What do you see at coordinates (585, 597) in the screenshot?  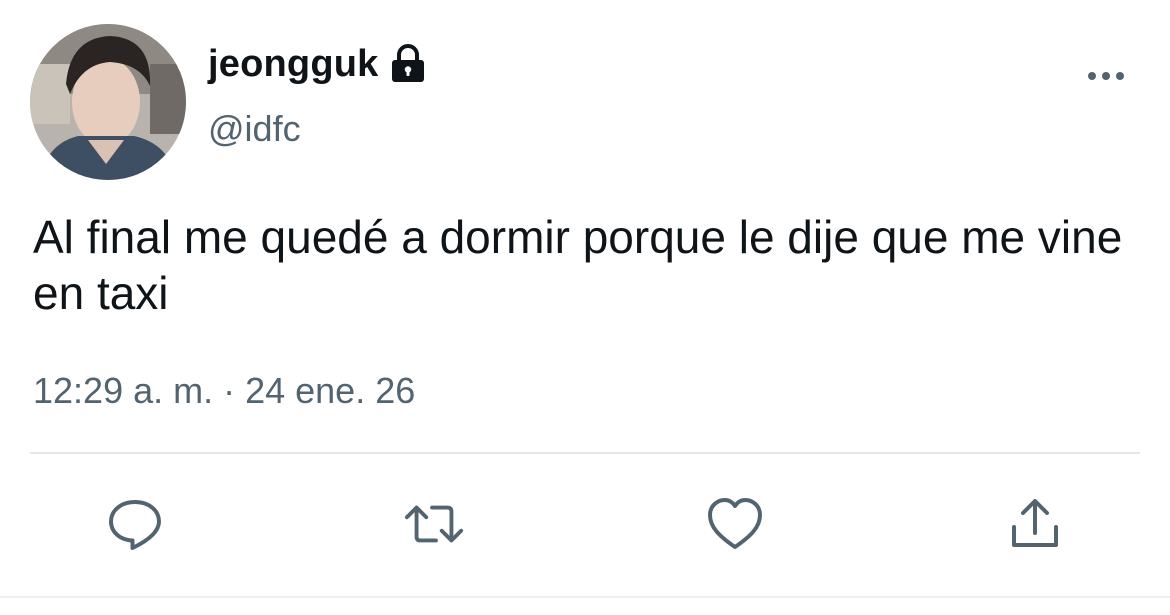 I see `bottom-border` at bounding box center [585, 597].